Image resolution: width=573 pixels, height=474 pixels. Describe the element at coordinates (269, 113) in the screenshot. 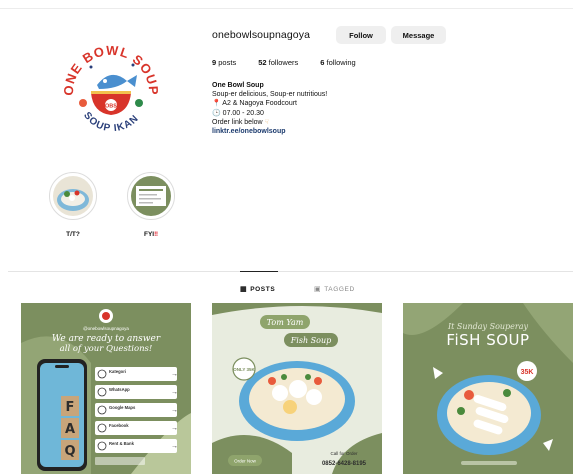

I see `bio-hours-line: 🕒 07.00 - 20.30` at that location.